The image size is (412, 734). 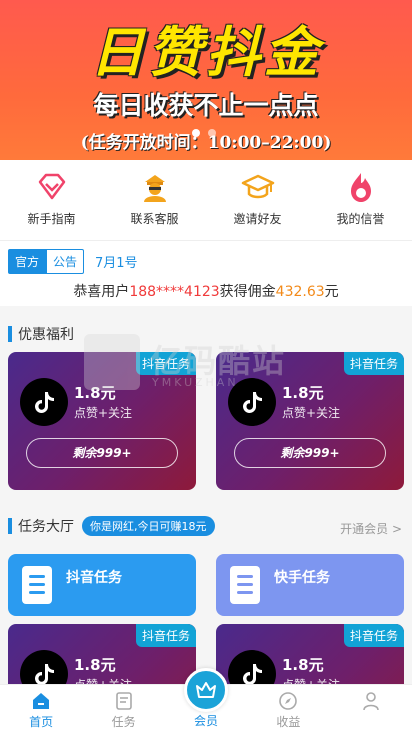 I want to click on notice-date: 7月1号, so click(x=116, y=263).